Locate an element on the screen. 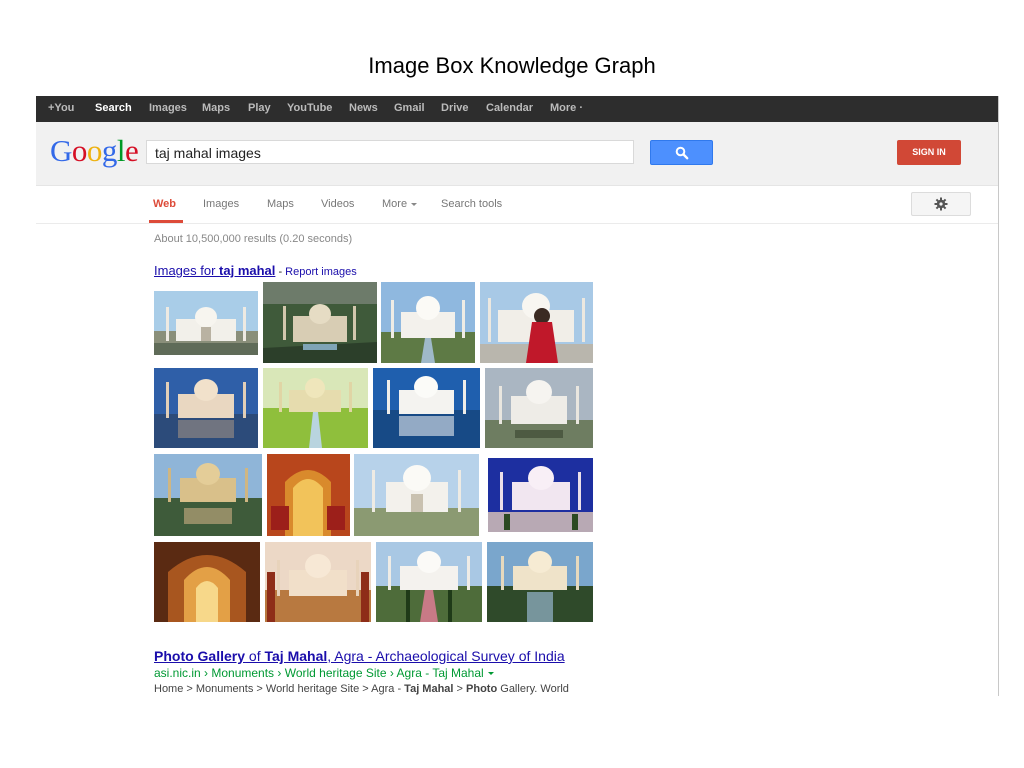  interior-arch-photo is located at coordinates (207, 582).